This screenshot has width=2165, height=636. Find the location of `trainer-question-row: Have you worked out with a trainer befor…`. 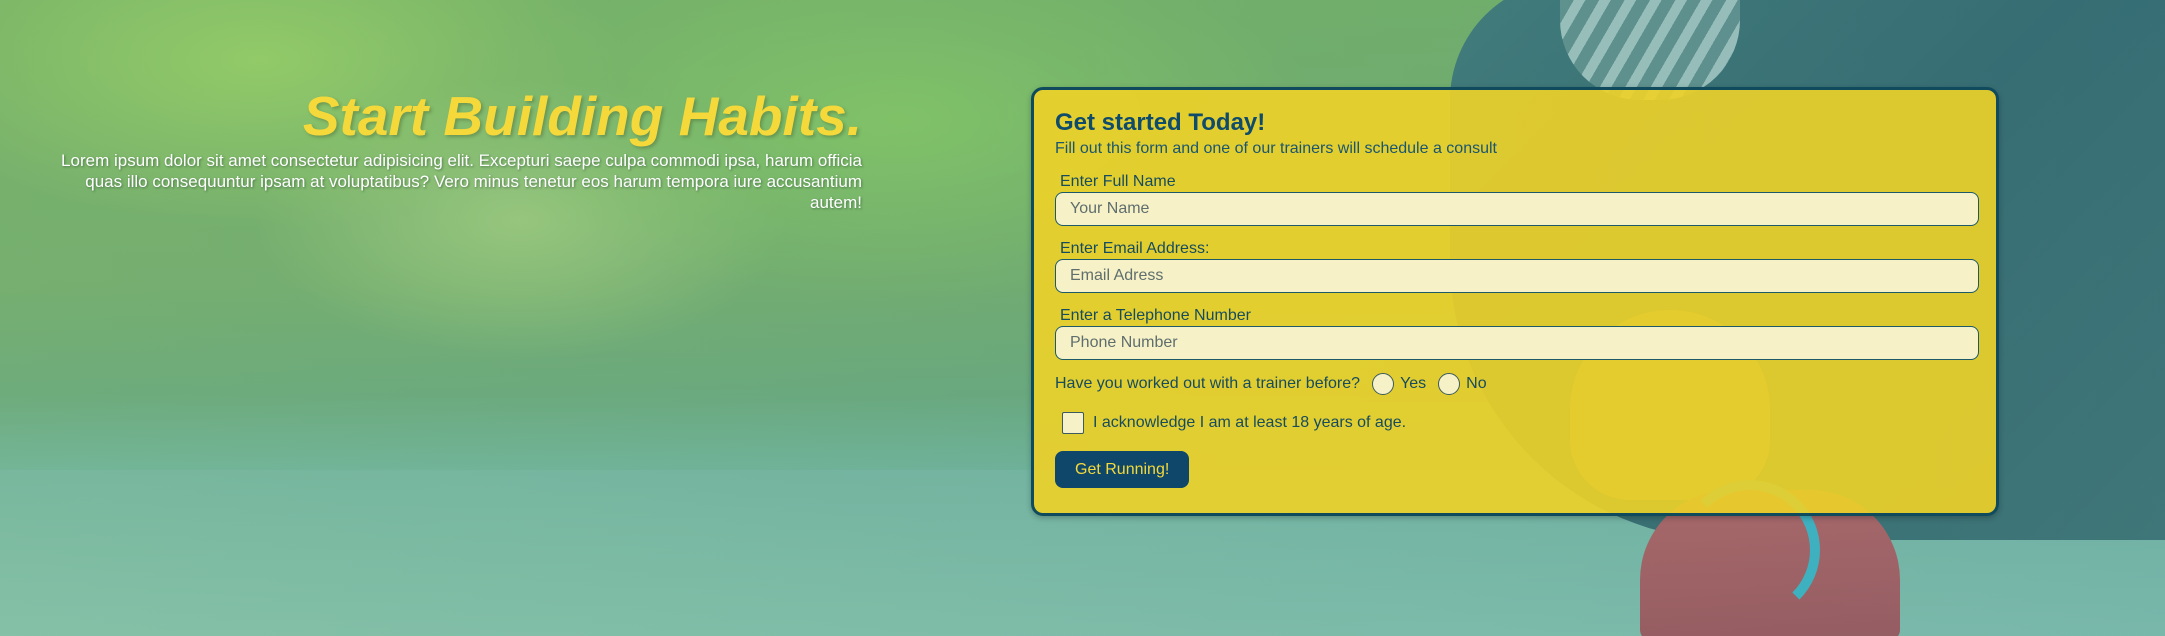

trainer-question-row: Have you worked out with a trainer befor… is located at coordinates (1515, 384).